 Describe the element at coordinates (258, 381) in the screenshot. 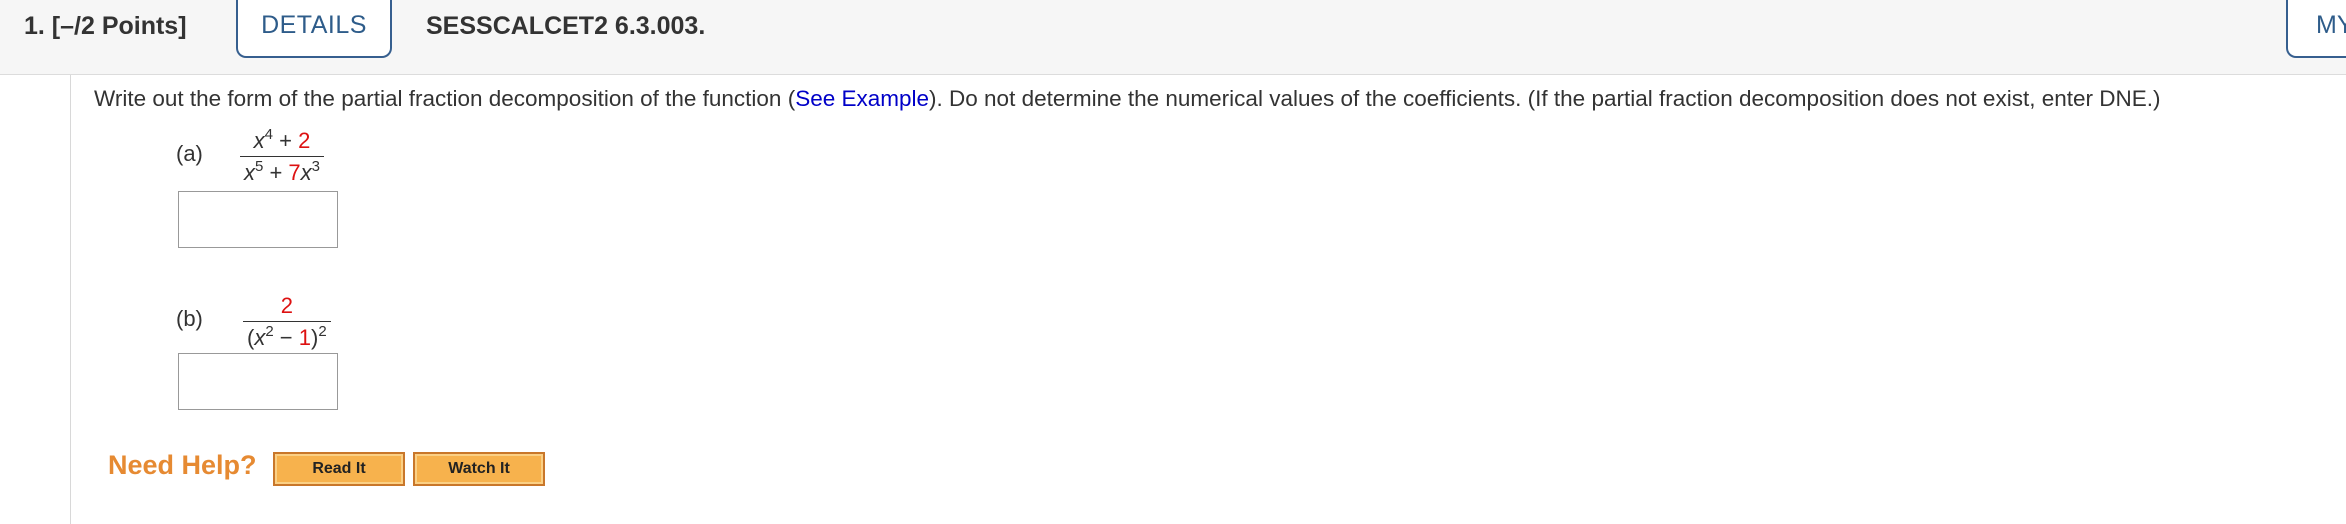

I see `part-b-answer-input` at that location.